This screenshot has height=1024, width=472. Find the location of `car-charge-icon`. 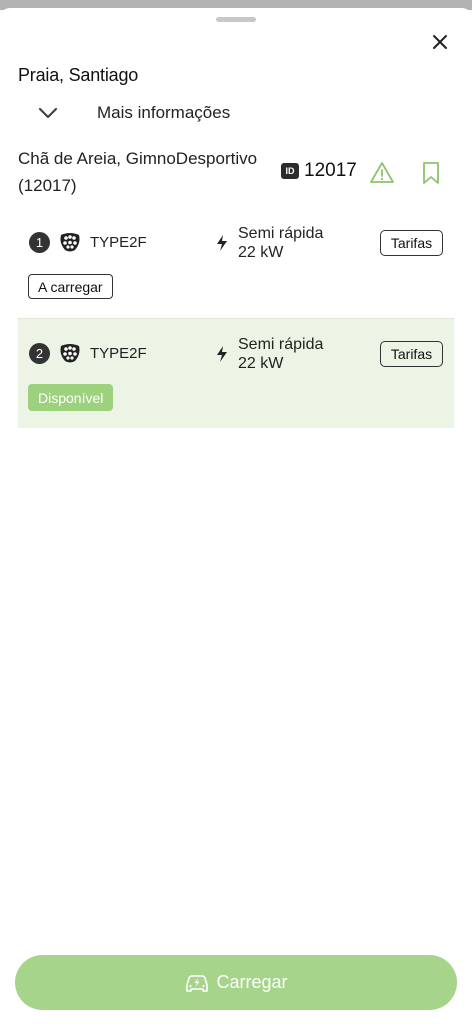

car-charge-icon is located at coordinates (197, 983).